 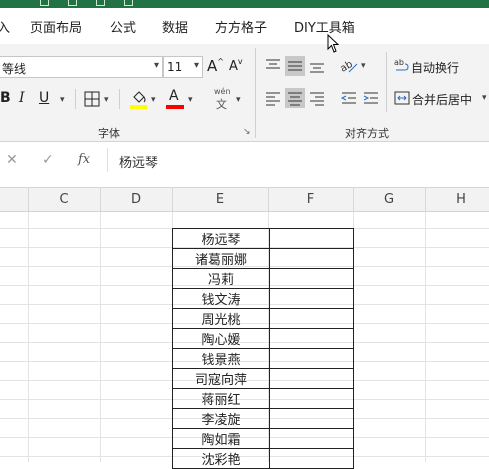 I want to click on table-row: 陶心媛, so click(x=263, y=338).